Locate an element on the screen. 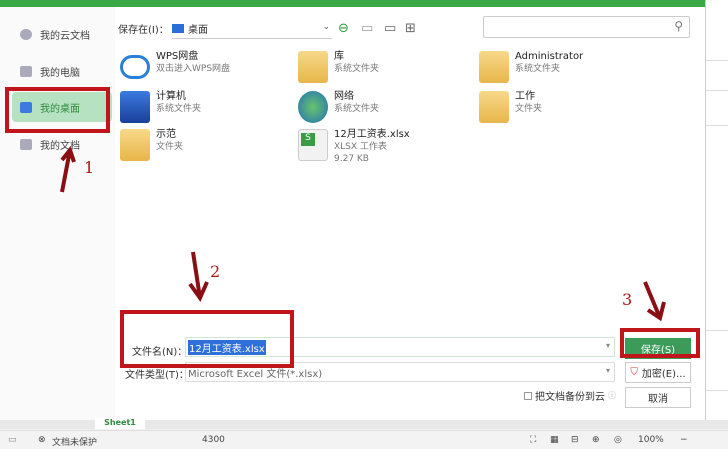  reading-mode-icon: ⊕ is located at coordinates (596, 440).